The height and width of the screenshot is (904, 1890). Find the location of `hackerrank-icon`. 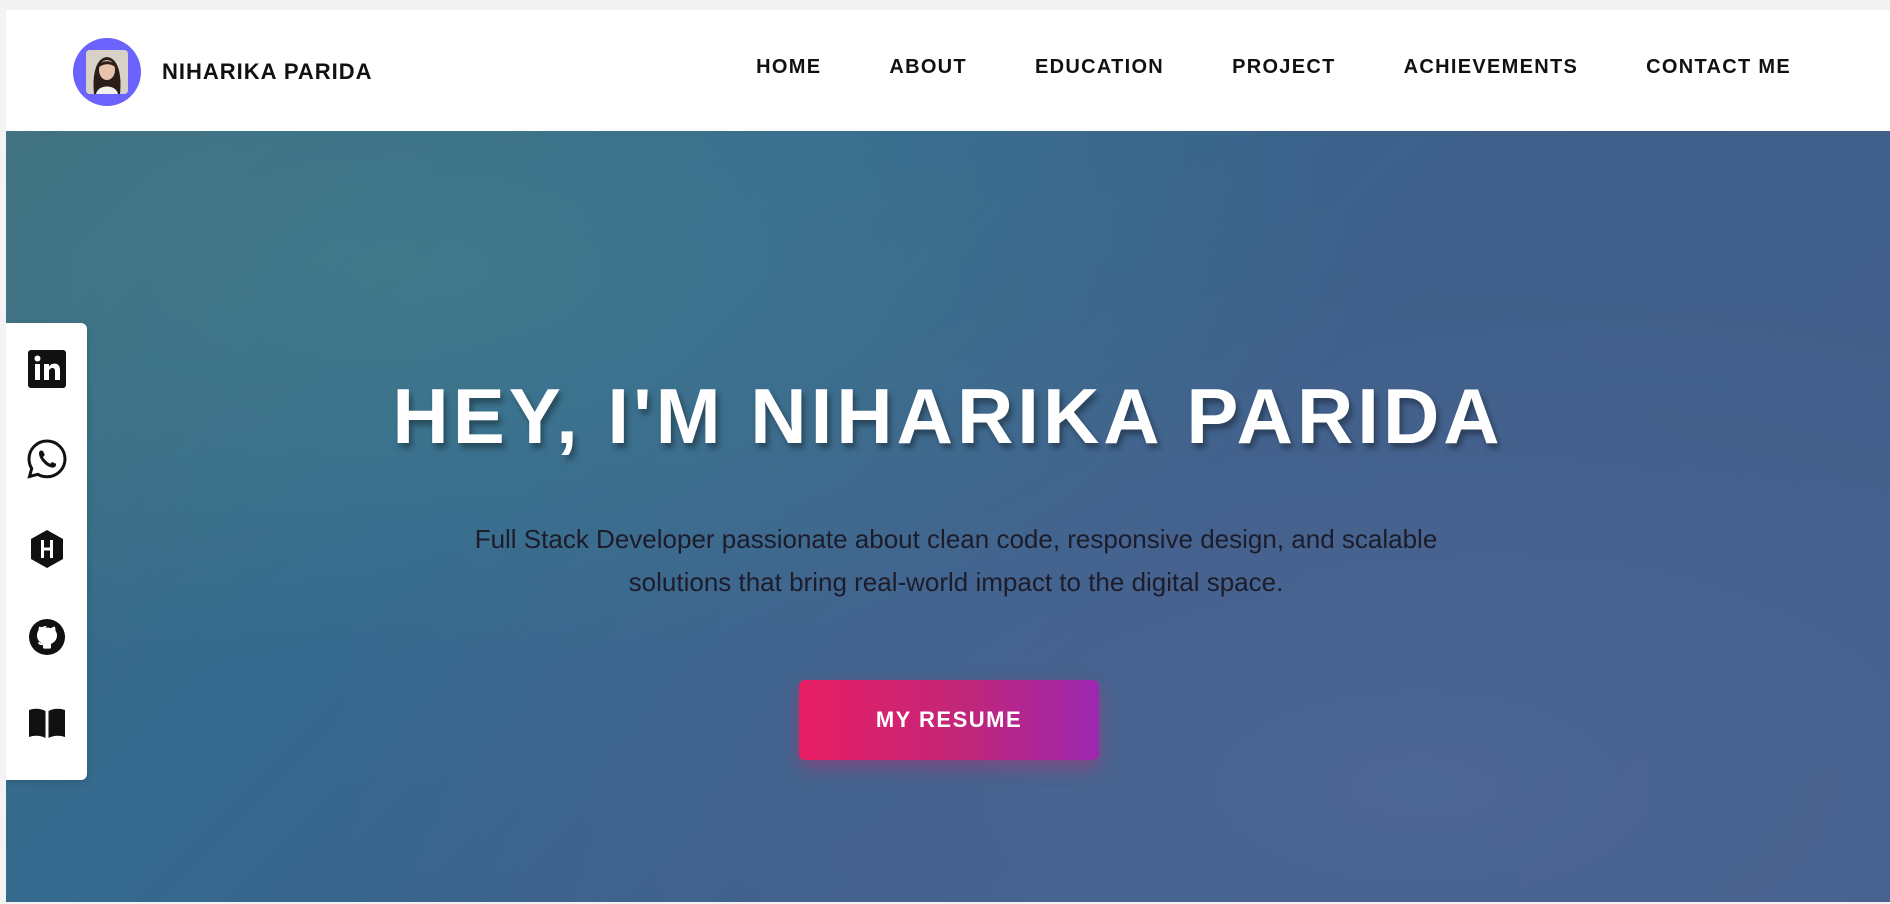

hackerrank-icon is located at coordinates (47, 549).